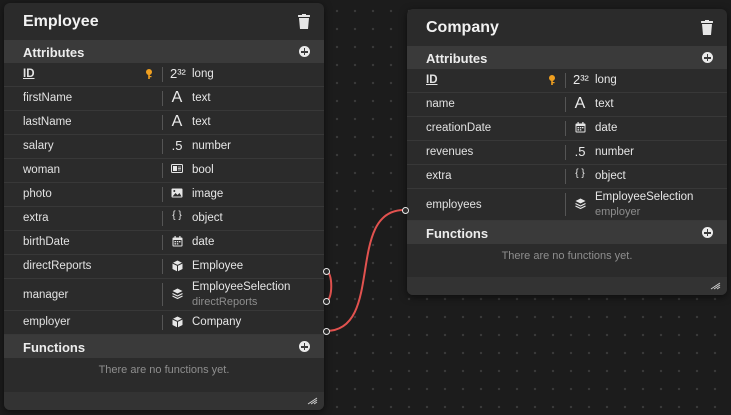  What do you see at coordinates (57, 266) in the screenshot?
I see `attribute-name: directReports` at bounding box center [57, 266].